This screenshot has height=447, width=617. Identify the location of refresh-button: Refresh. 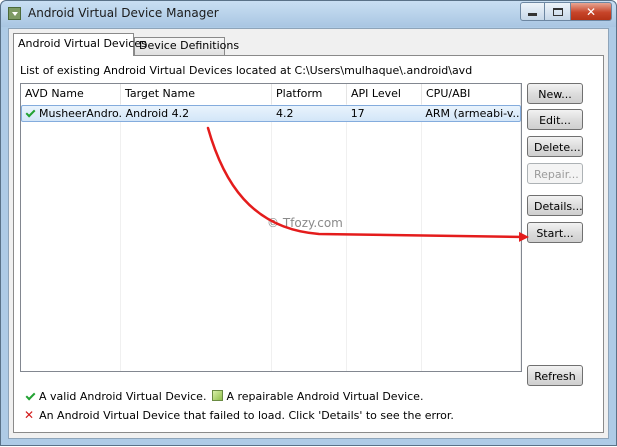
(555, 375).